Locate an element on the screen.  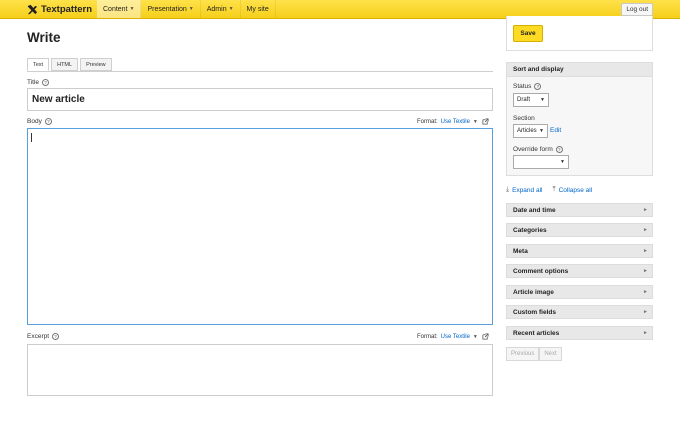
panel-label: Recent articles is located at coordinates (536, 333).